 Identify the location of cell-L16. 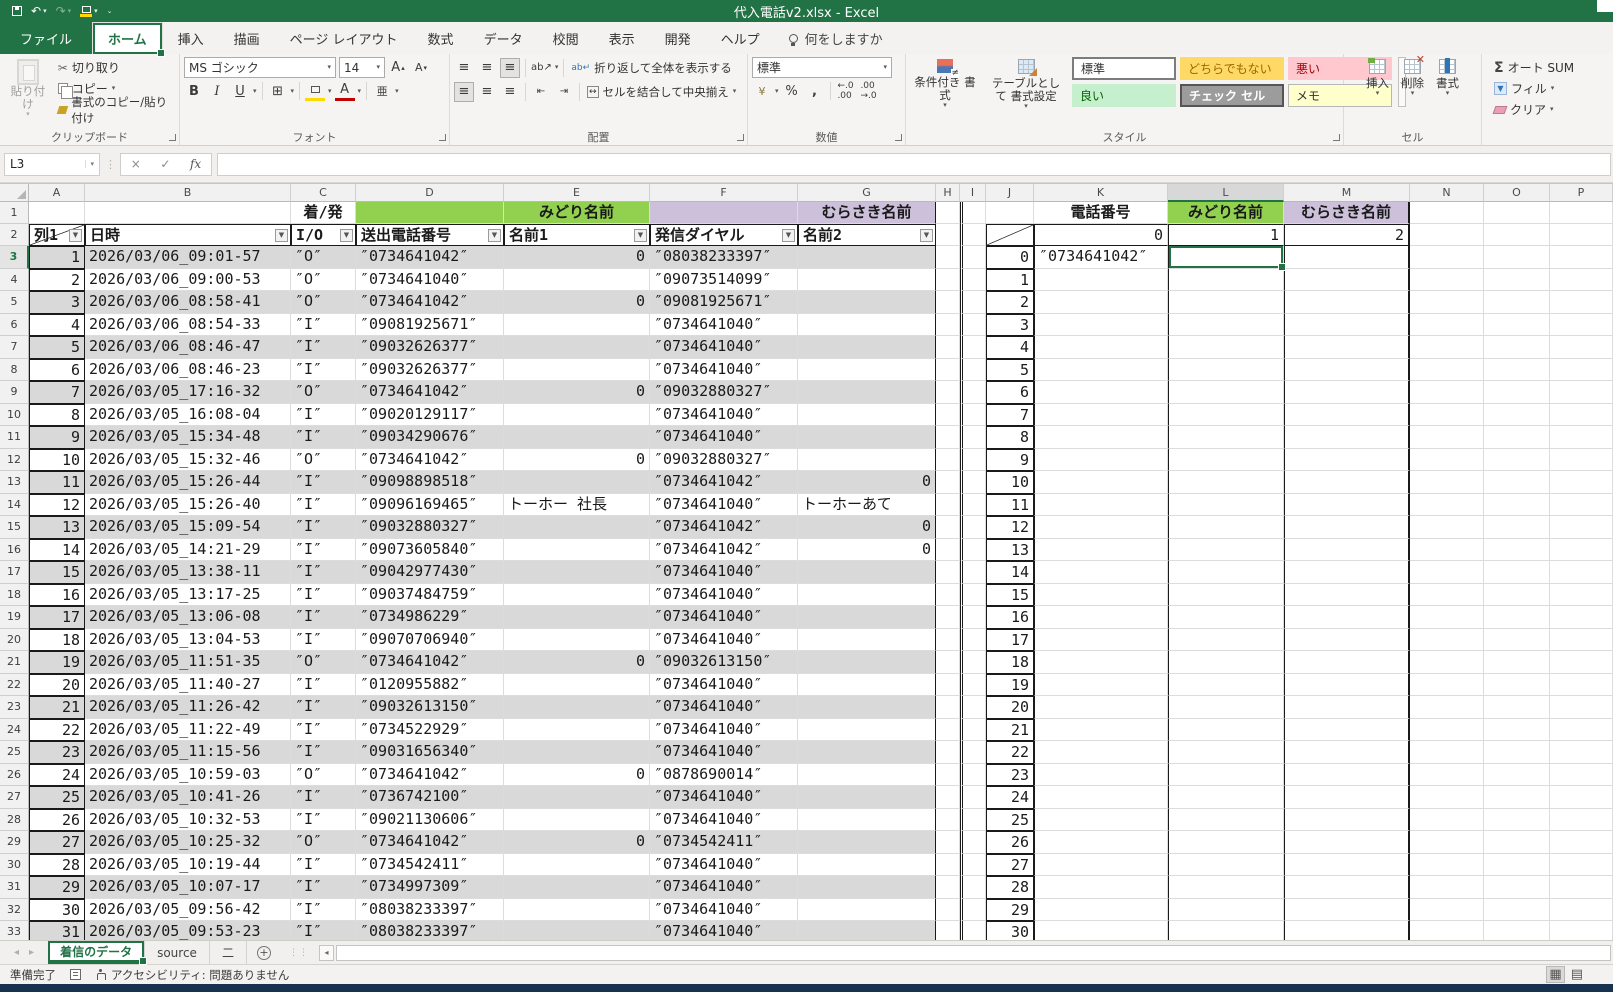
(1226, 549).